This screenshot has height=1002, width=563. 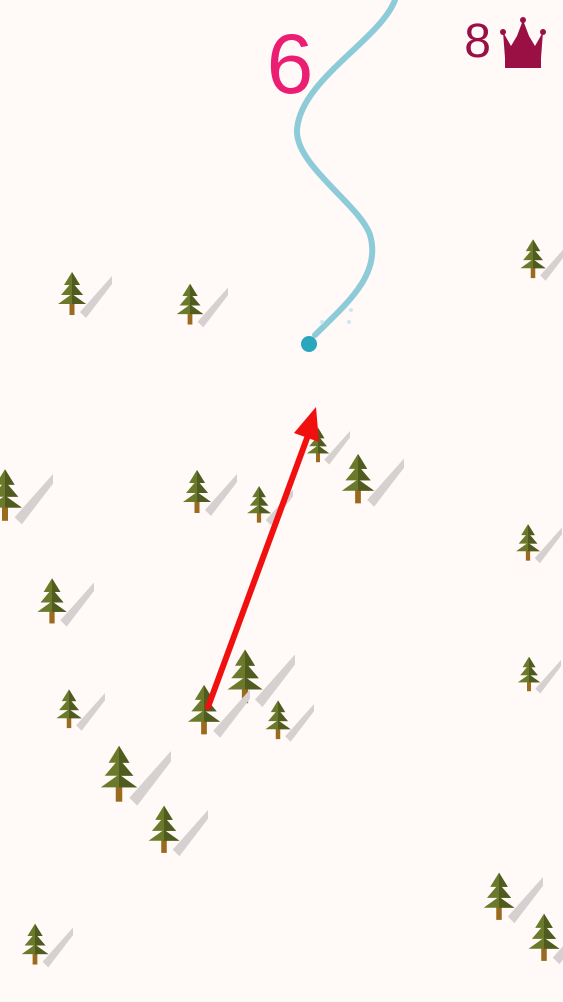 I want to click on best-score-value: 8, so click(x=477, y=41).